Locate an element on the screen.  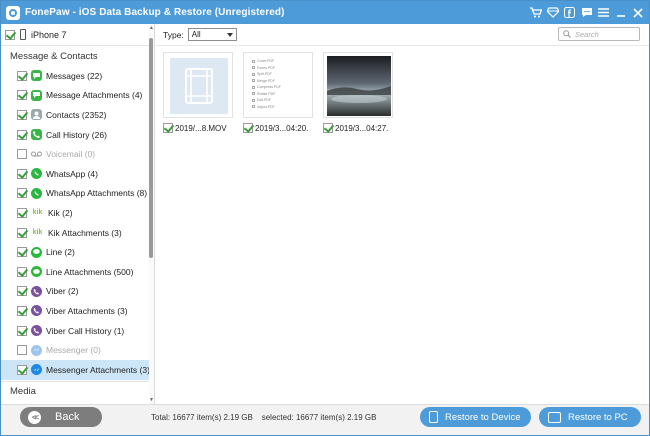
sidebar-item-label: Message Attachments (4) is located at coordinates (94, 95).